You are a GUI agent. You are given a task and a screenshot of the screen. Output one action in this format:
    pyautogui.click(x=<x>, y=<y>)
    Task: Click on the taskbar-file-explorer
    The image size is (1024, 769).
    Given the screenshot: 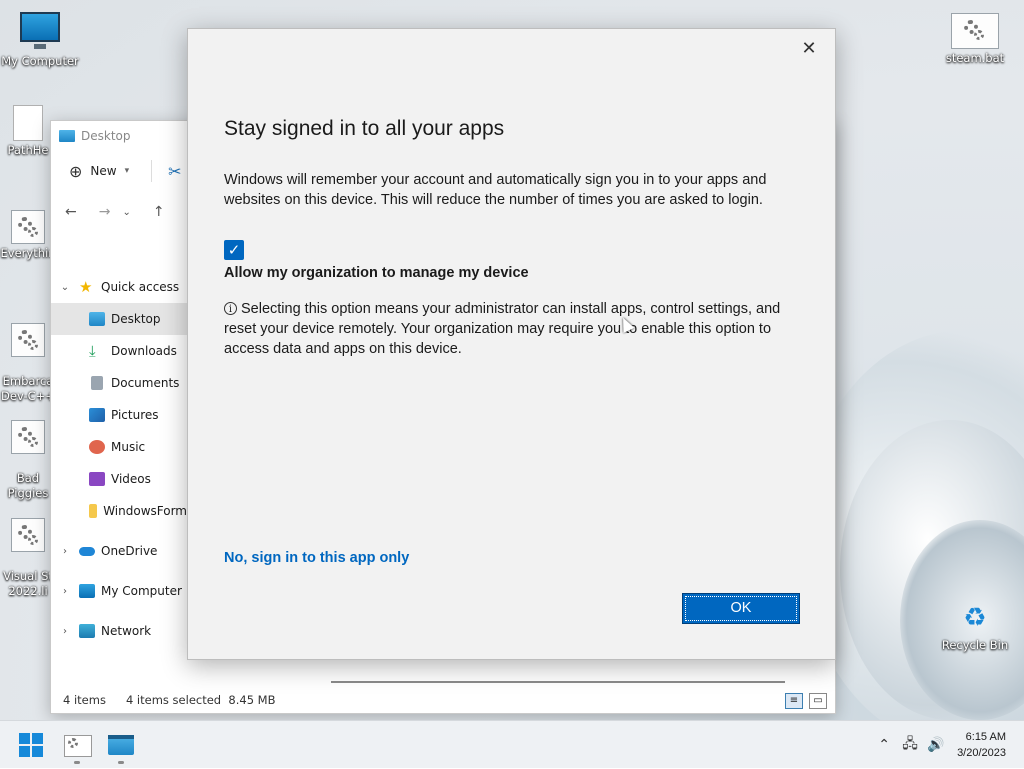 What is the action you would take?
    pyautogui.click(x=121, y=745)
    